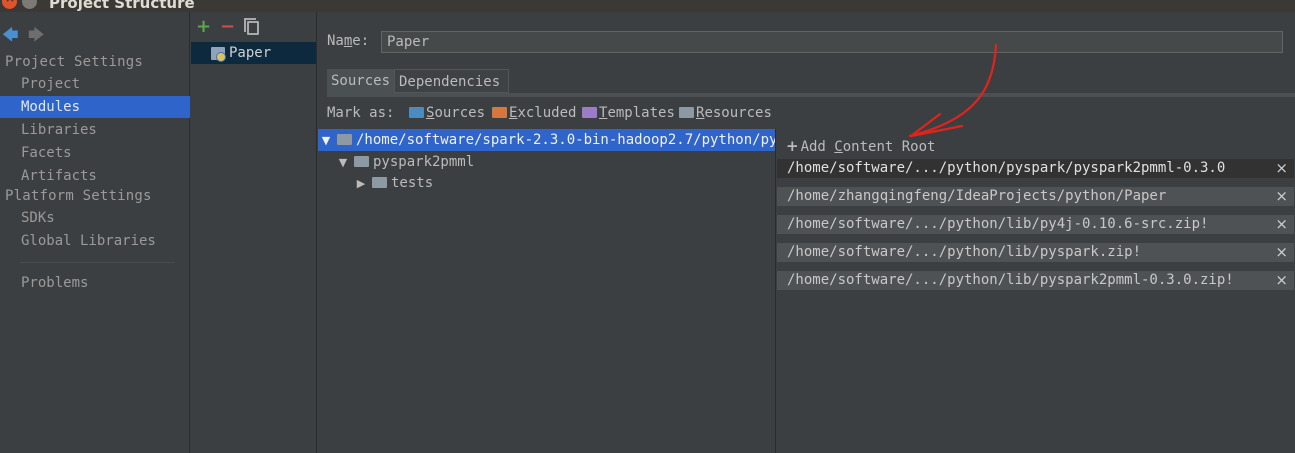 The width and height of the screenshot is (1295, 453). I want to click on mark-as-sources-button: Sources, so click(447, 113).